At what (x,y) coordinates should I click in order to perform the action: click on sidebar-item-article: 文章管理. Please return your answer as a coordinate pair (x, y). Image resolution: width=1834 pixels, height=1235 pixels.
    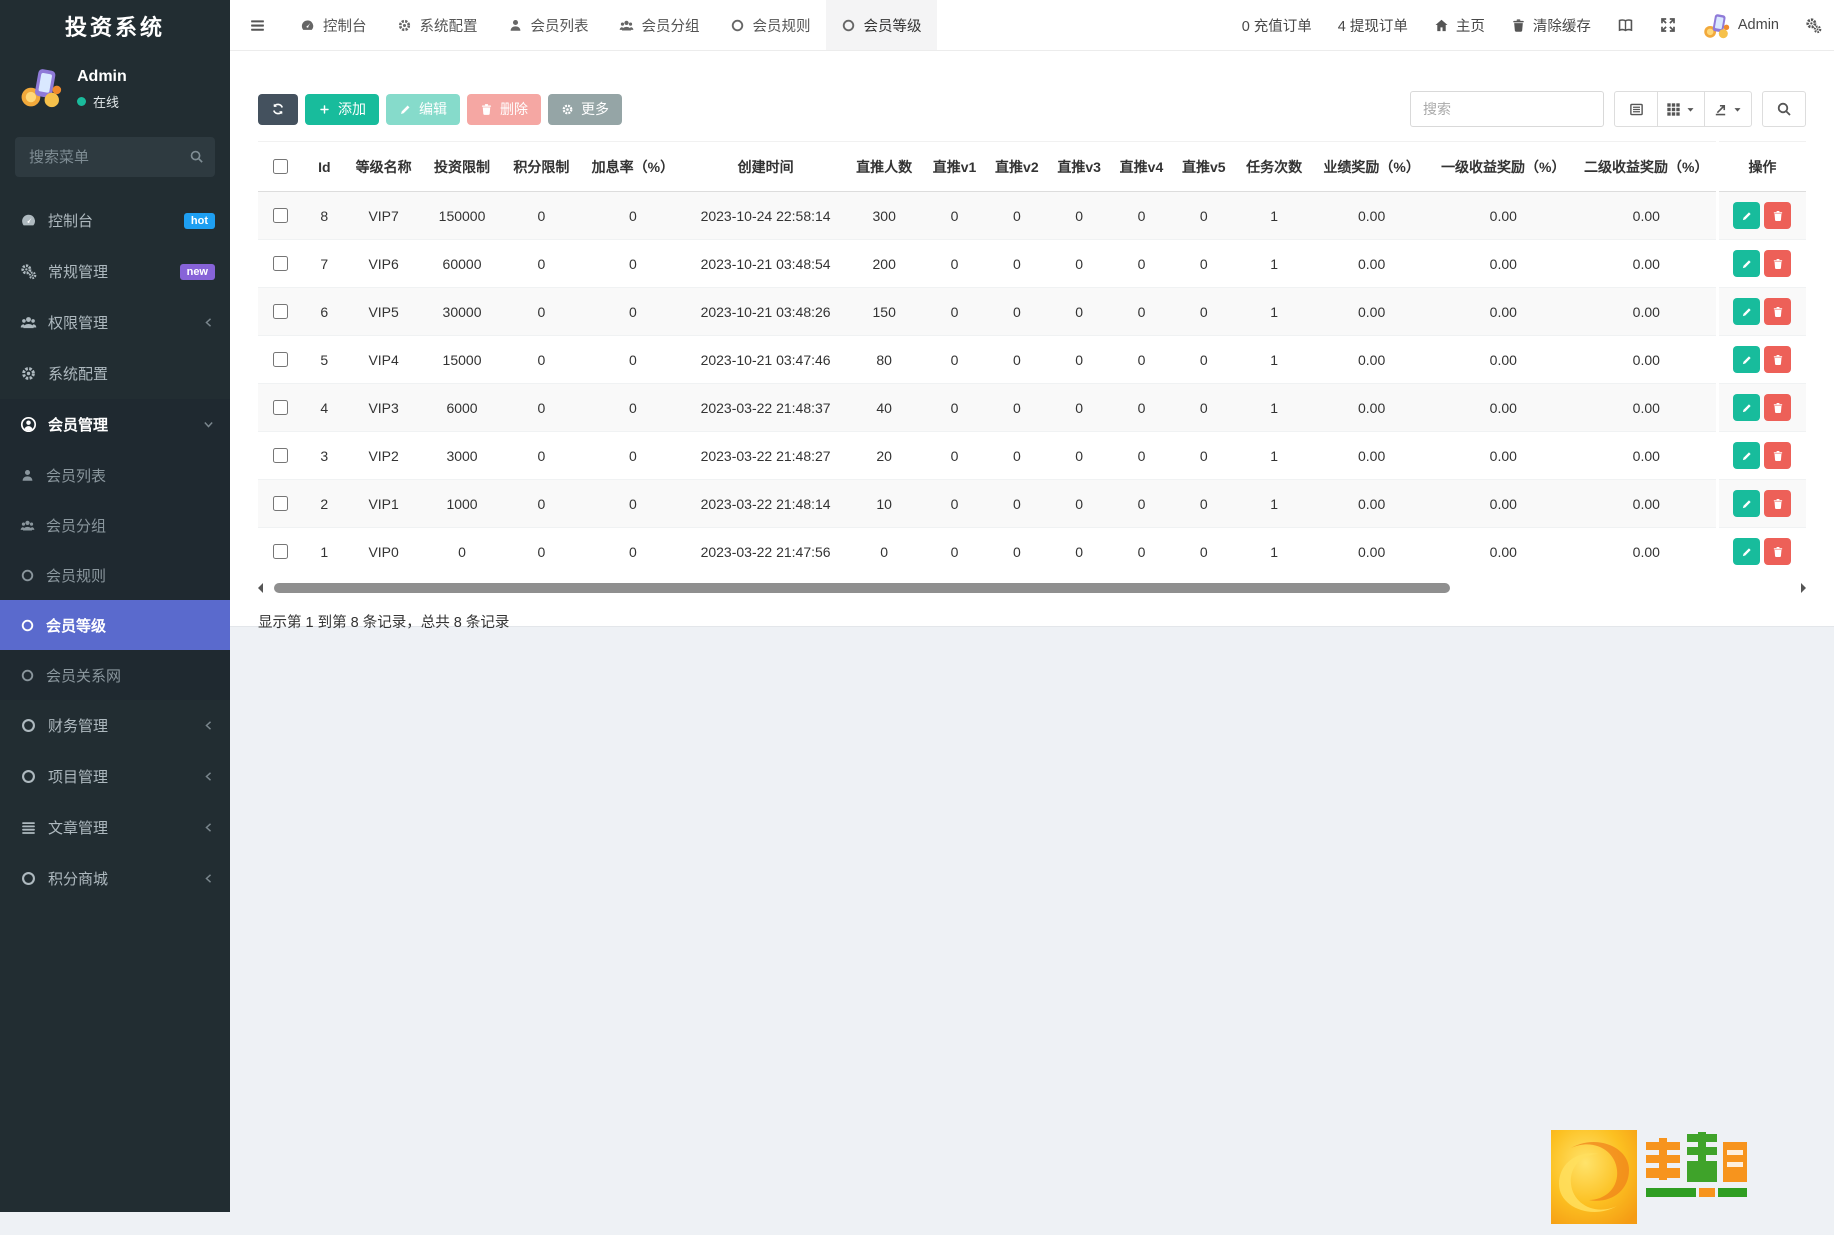
    Looking at the image, I should click on (115, 827).